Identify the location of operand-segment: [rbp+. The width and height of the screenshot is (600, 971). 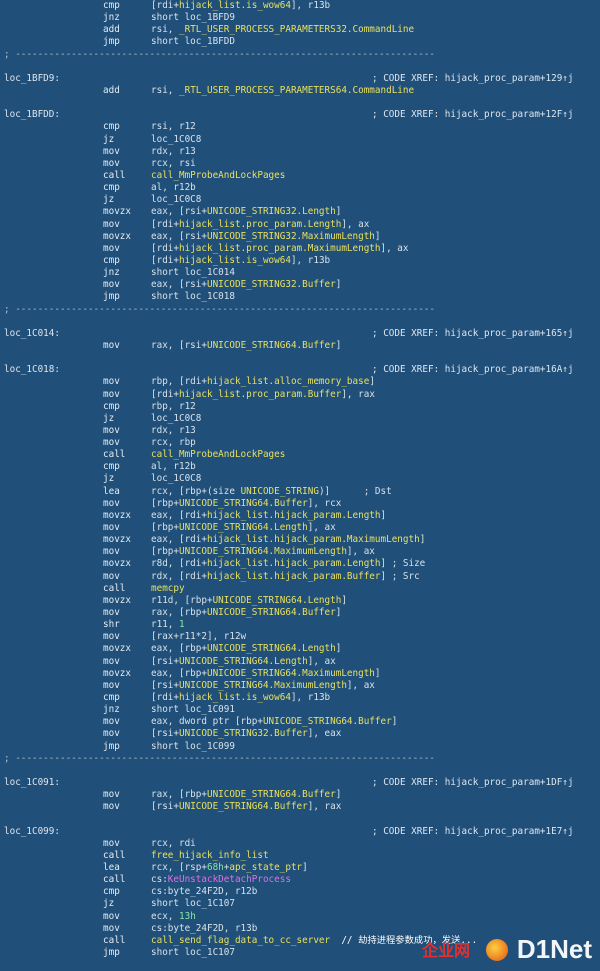
(165, 503).